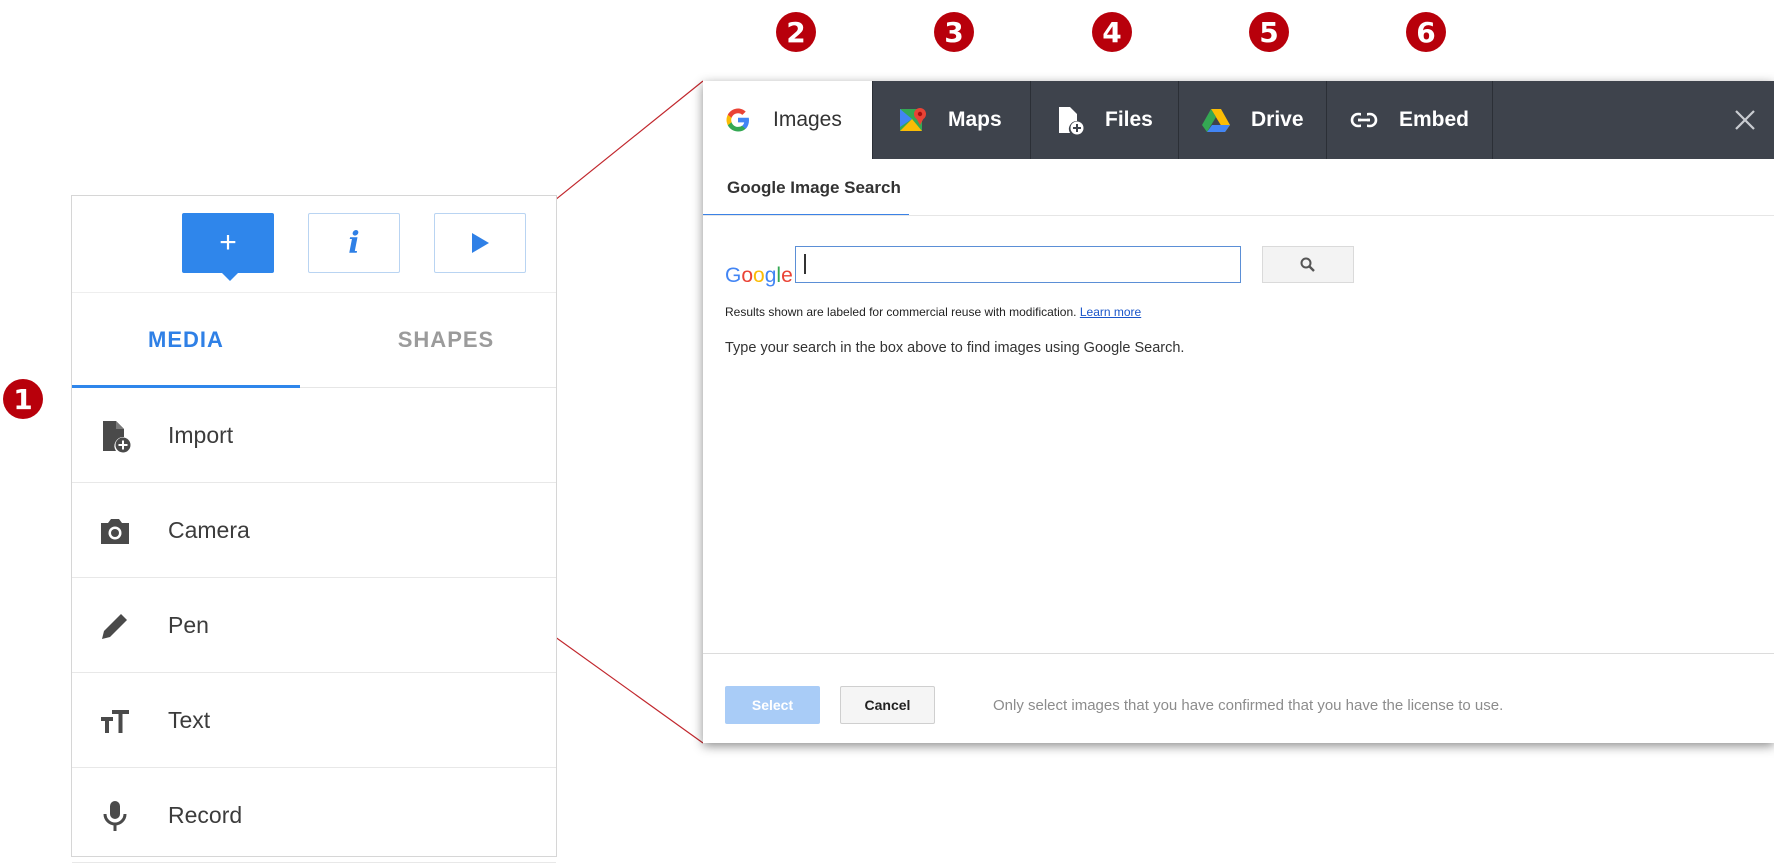  I want to click on marker-1: 1, so click(23, 399).